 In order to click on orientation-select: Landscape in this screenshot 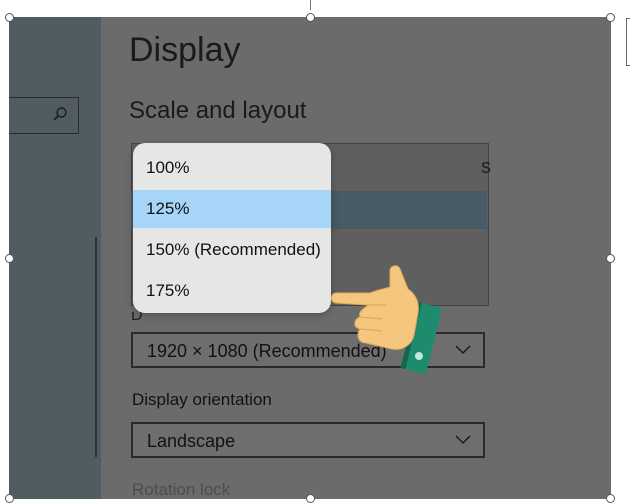, I will do `click(308, 440)`.